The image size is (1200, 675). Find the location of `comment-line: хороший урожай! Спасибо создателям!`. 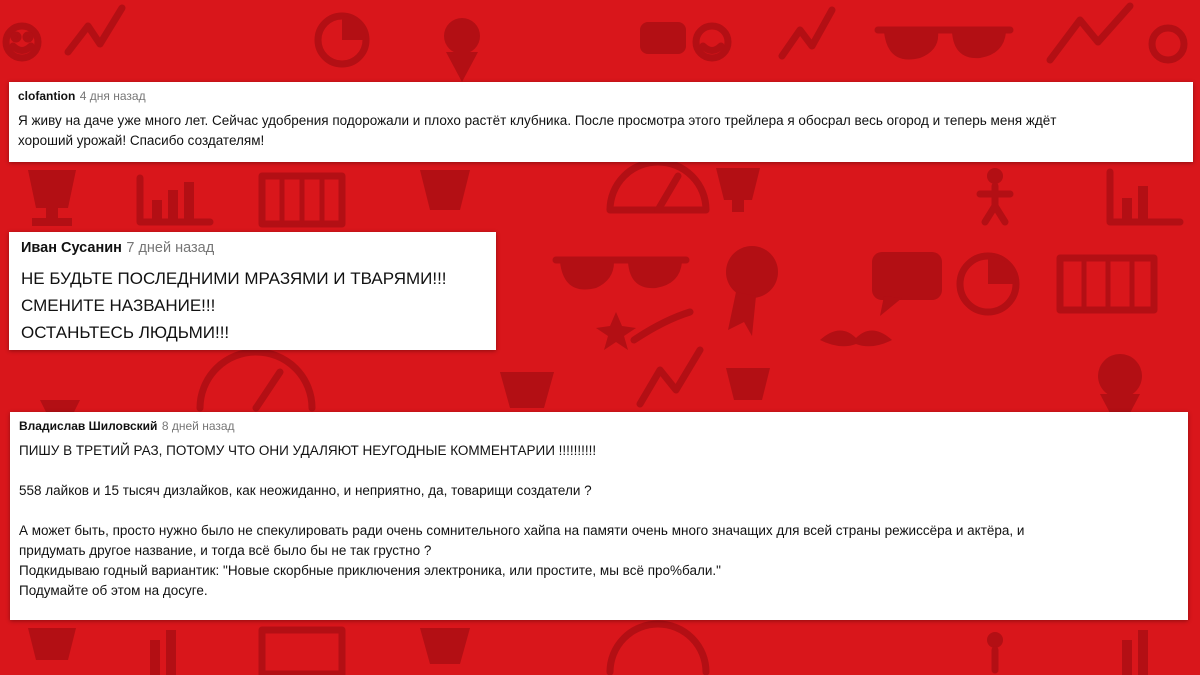

comment-line: хороший урожай! Спасибо создателям! is located at coordinates (141, 140).